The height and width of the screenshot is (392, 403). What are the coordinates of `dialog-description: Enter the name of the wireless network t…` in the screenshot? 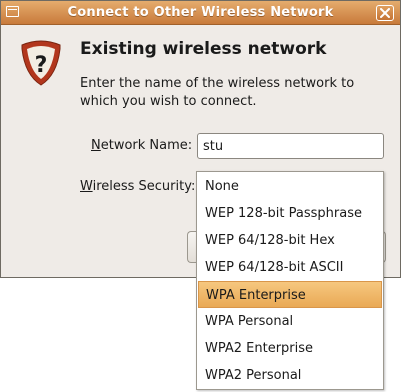 It's located at (217, 92).